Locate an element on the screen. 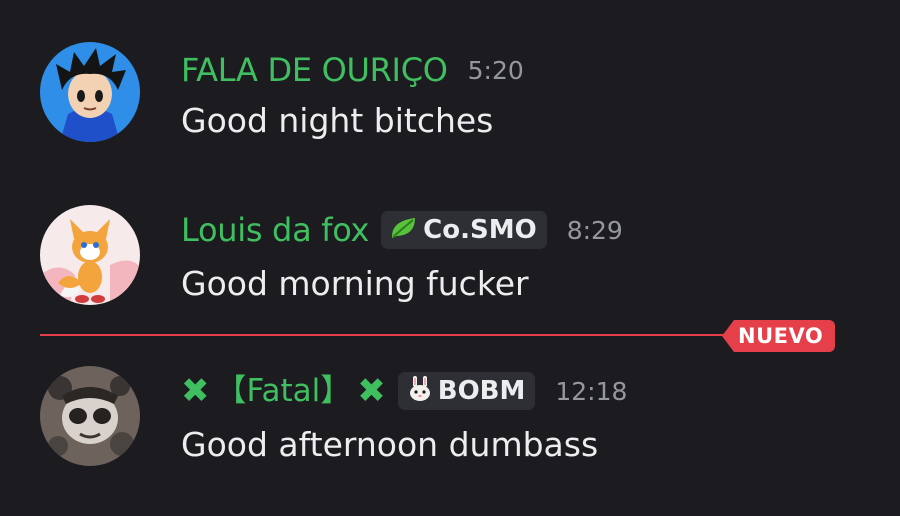 The width and height of the screenshot is (900, 516). message-content: Good afternoon dumbass is located at coordinates (390, 444).